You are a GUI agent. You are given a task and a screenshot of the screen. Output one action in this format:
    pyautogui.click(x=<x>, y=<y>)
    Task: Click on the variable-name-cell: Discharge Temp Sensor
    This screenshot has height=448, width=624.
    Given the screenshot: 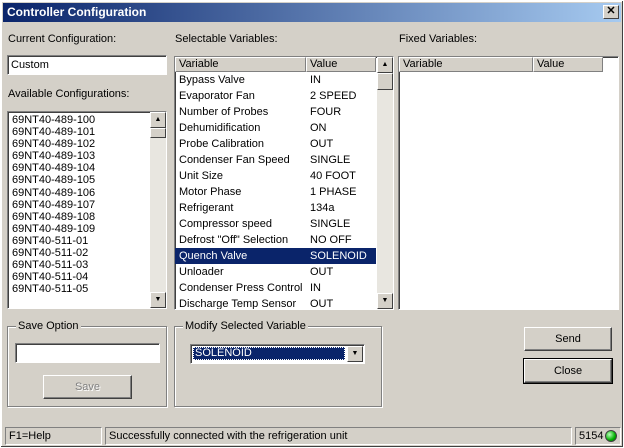 What is the action you would take?
    pyautogui.click(x=238, y=304)
    